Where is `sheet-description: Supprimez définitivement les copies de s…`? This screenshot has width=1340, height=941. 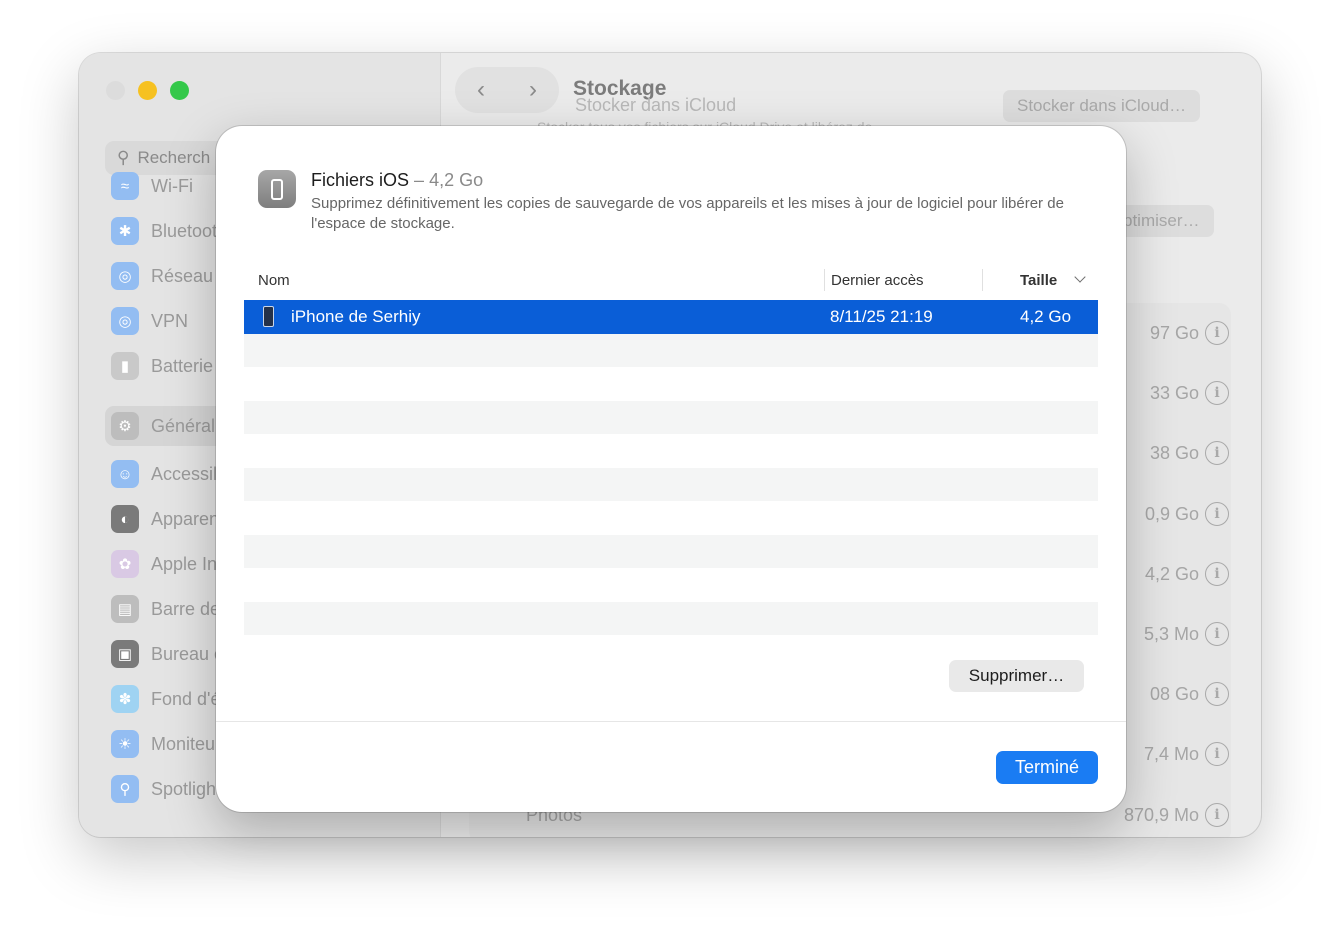 sheet-description: Supprimez définitivement les copies de s… is located at coordinates (687, 213).